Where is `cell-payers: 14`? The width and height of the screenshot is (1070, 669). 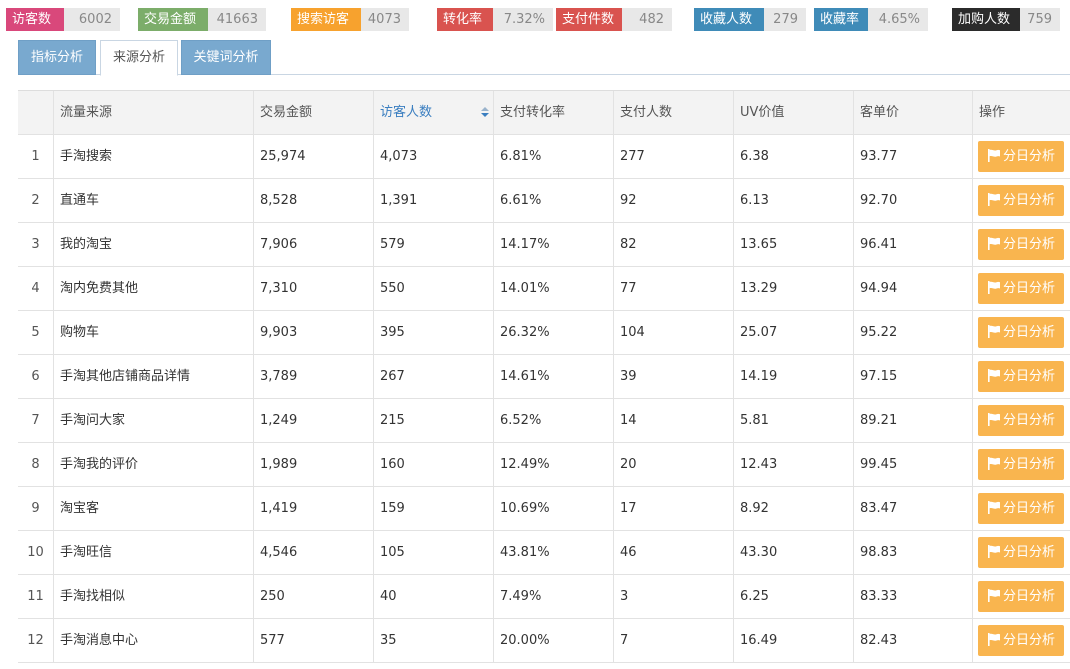 cell-payers: 14 is located at coordinates (674, 420).